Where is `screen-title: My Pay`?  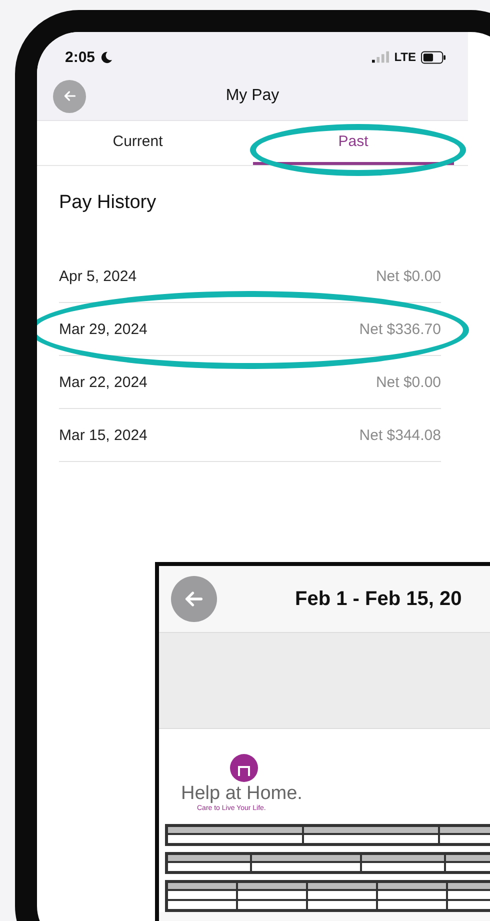
screen-title: My Pay is located at coordinates (253, 96).